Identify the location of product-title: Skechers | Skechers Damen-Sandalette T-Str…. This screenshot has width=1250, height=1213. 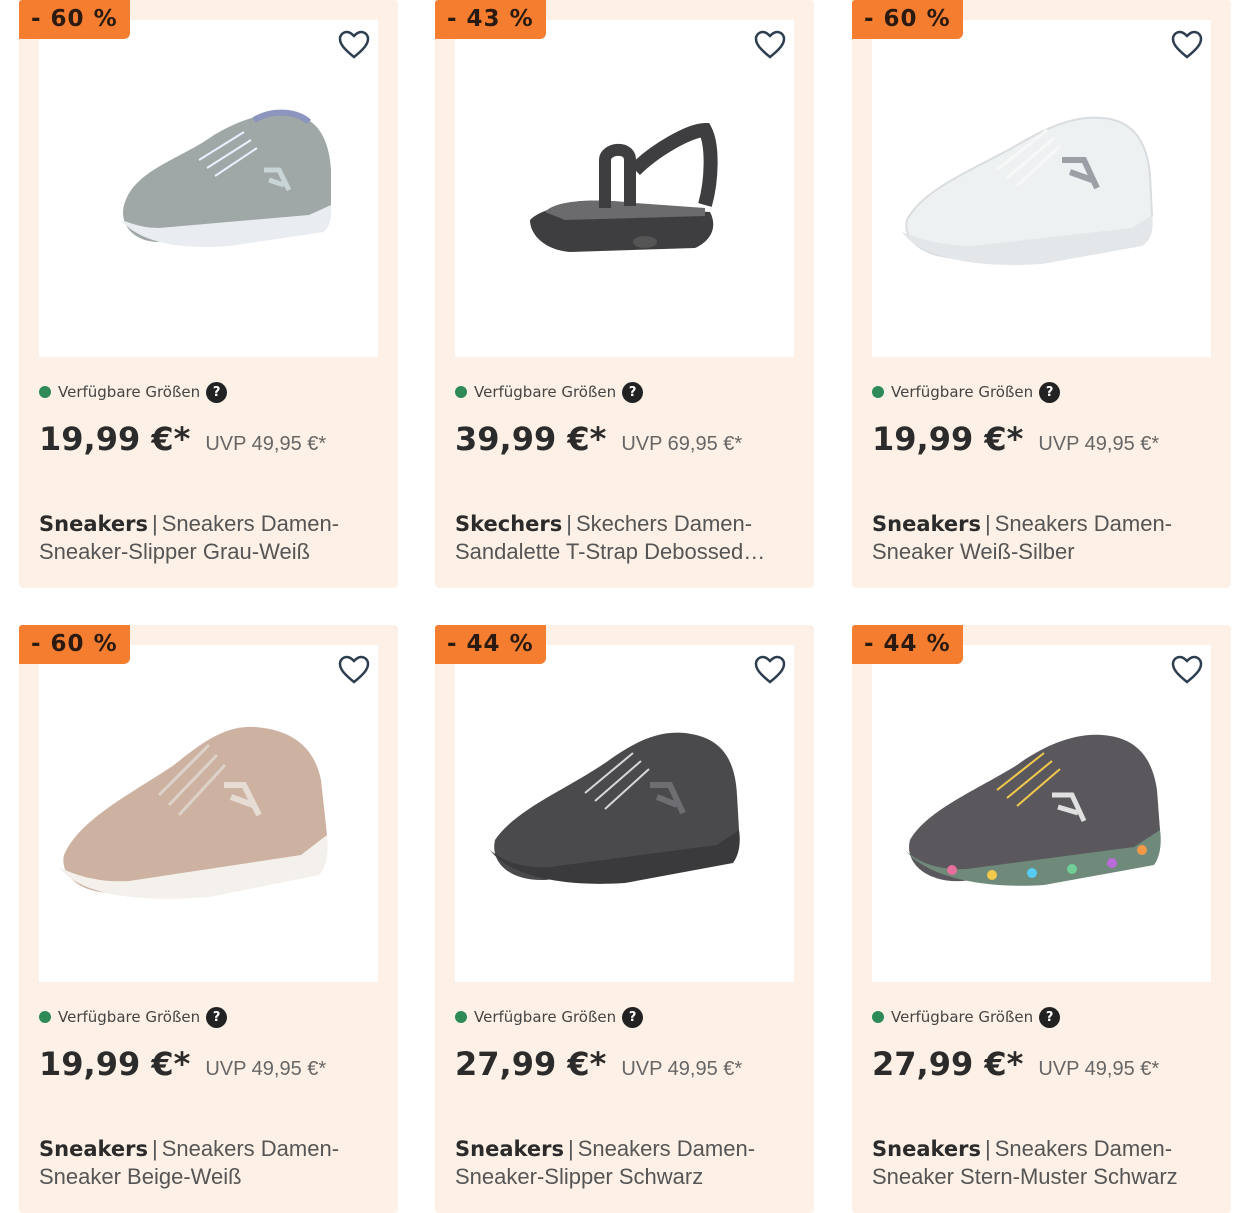
(625, 537).